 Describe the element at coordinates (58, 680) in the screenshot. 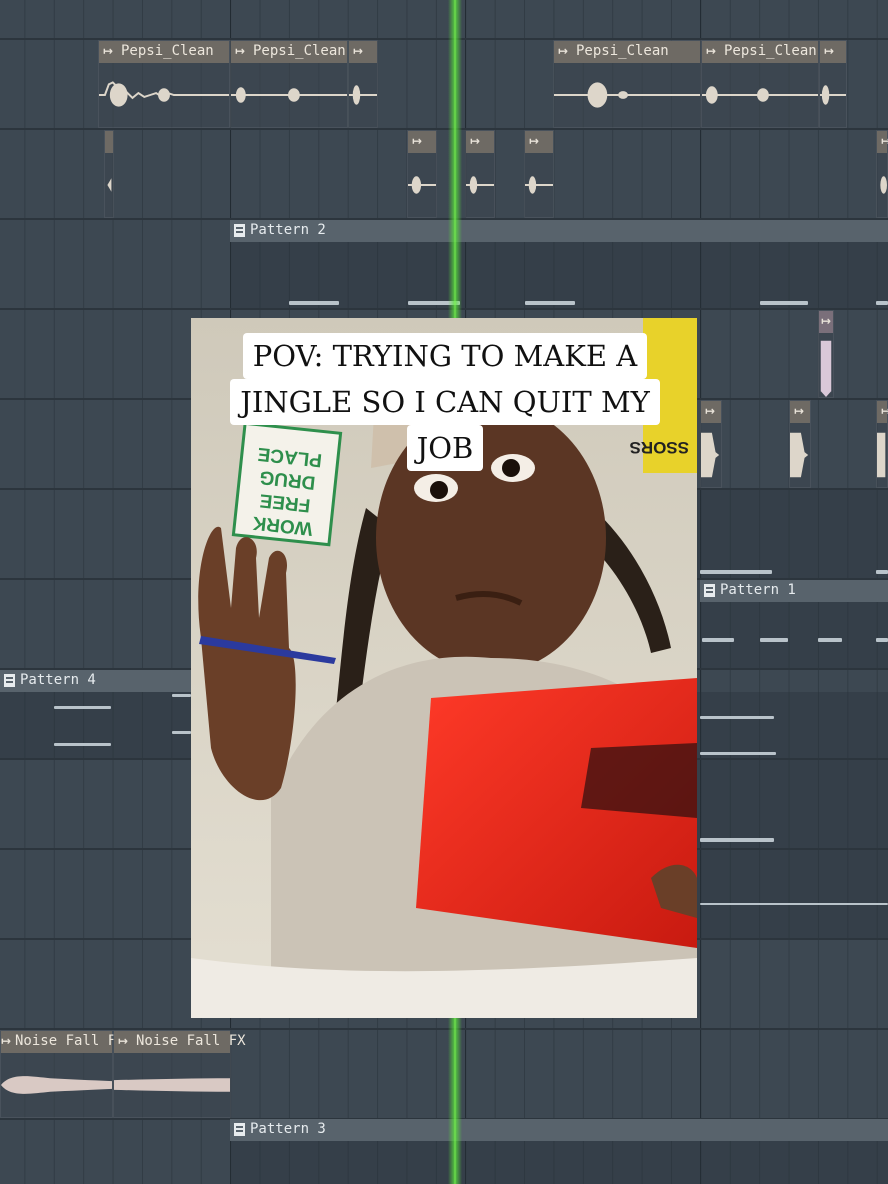

I see `pattern-label: Pattern 4` at that location.